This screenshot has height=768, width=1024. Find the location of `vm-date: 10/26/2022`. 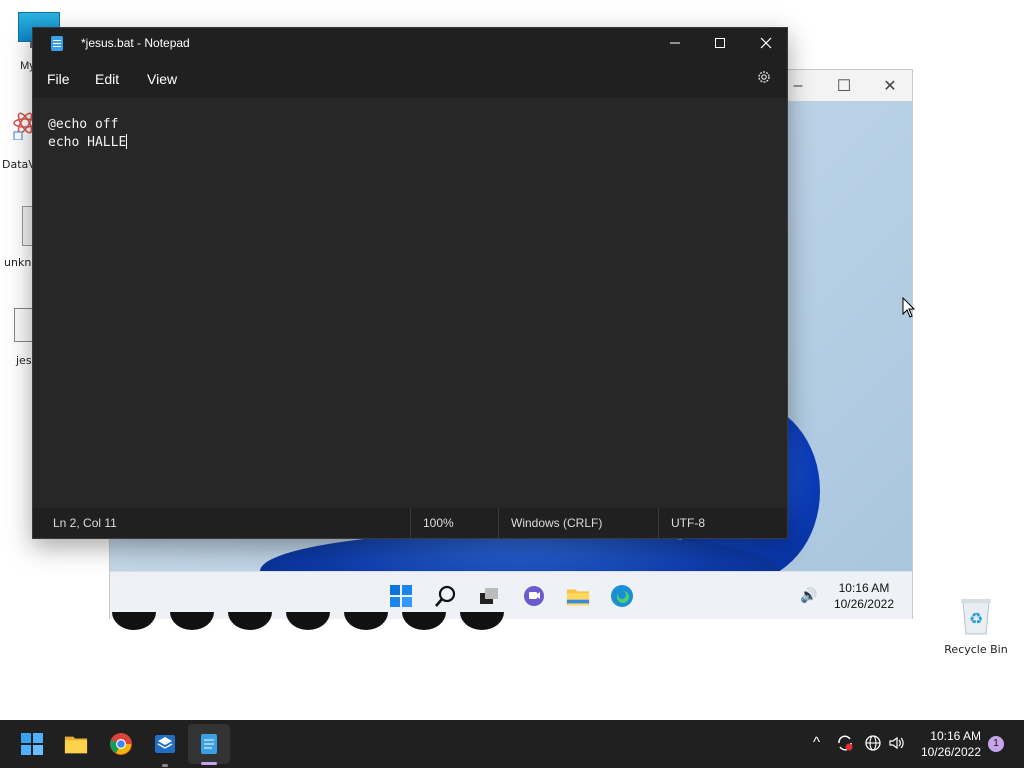

vm-date: 10/26/2022 is located at coordinates (863, 604).